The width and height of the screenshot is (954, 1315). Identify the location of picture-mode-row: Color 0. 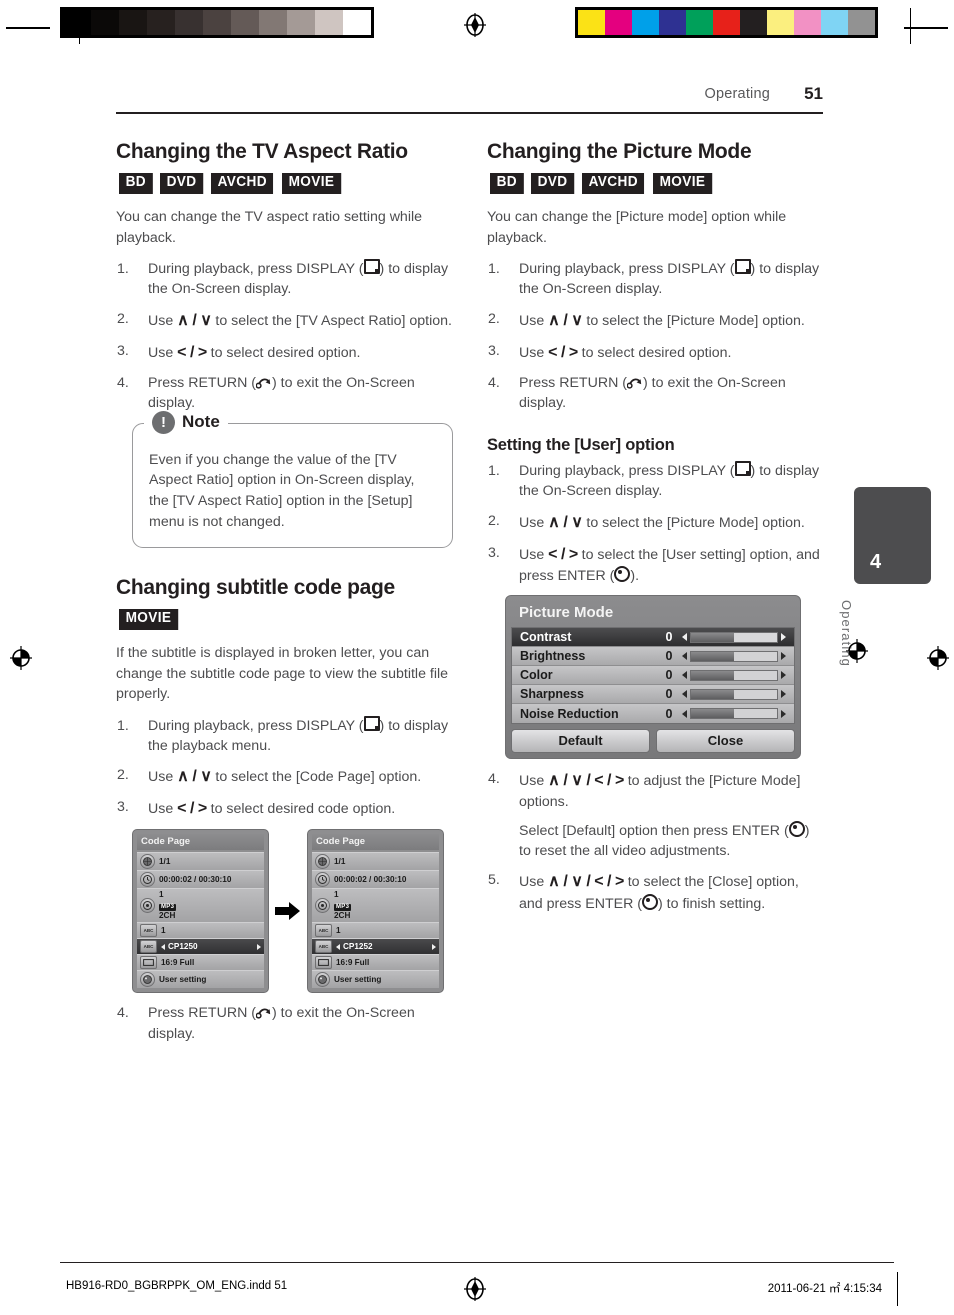
(653, 676).